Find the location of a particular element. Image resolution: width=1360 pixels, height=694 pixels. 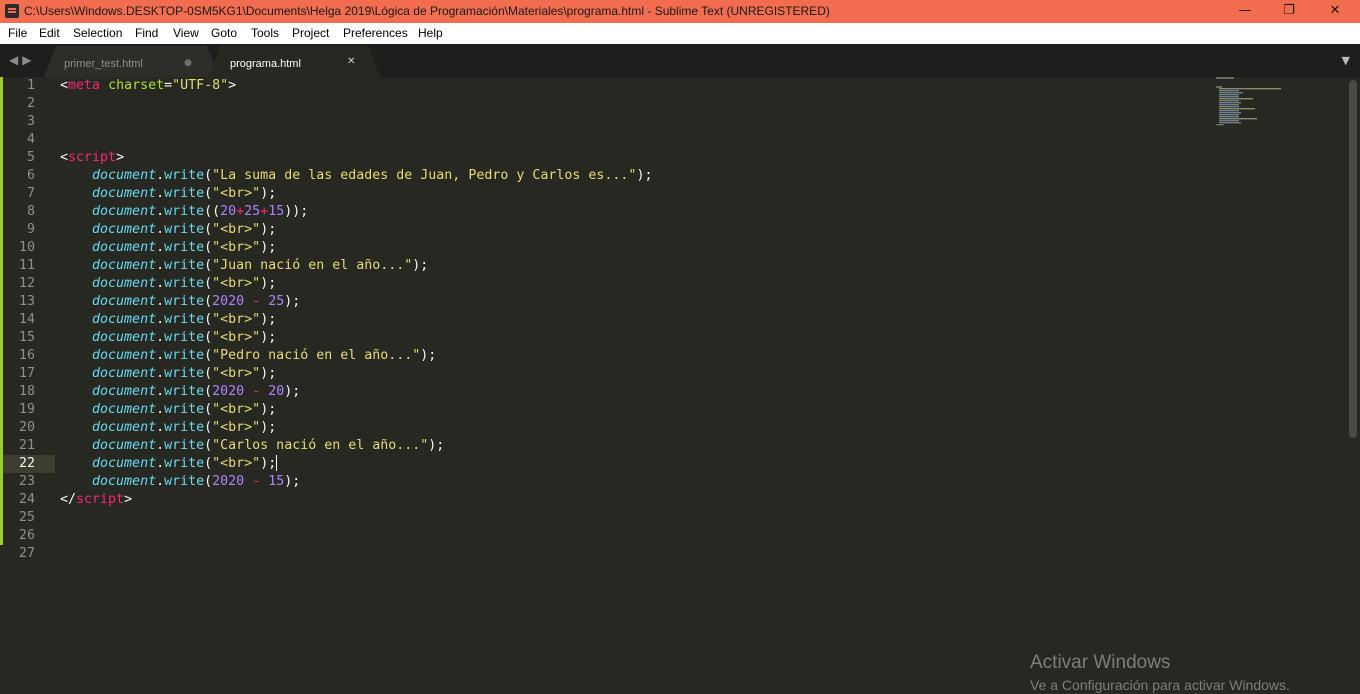

sublime-app-icon is located at coordinates (12, 11).